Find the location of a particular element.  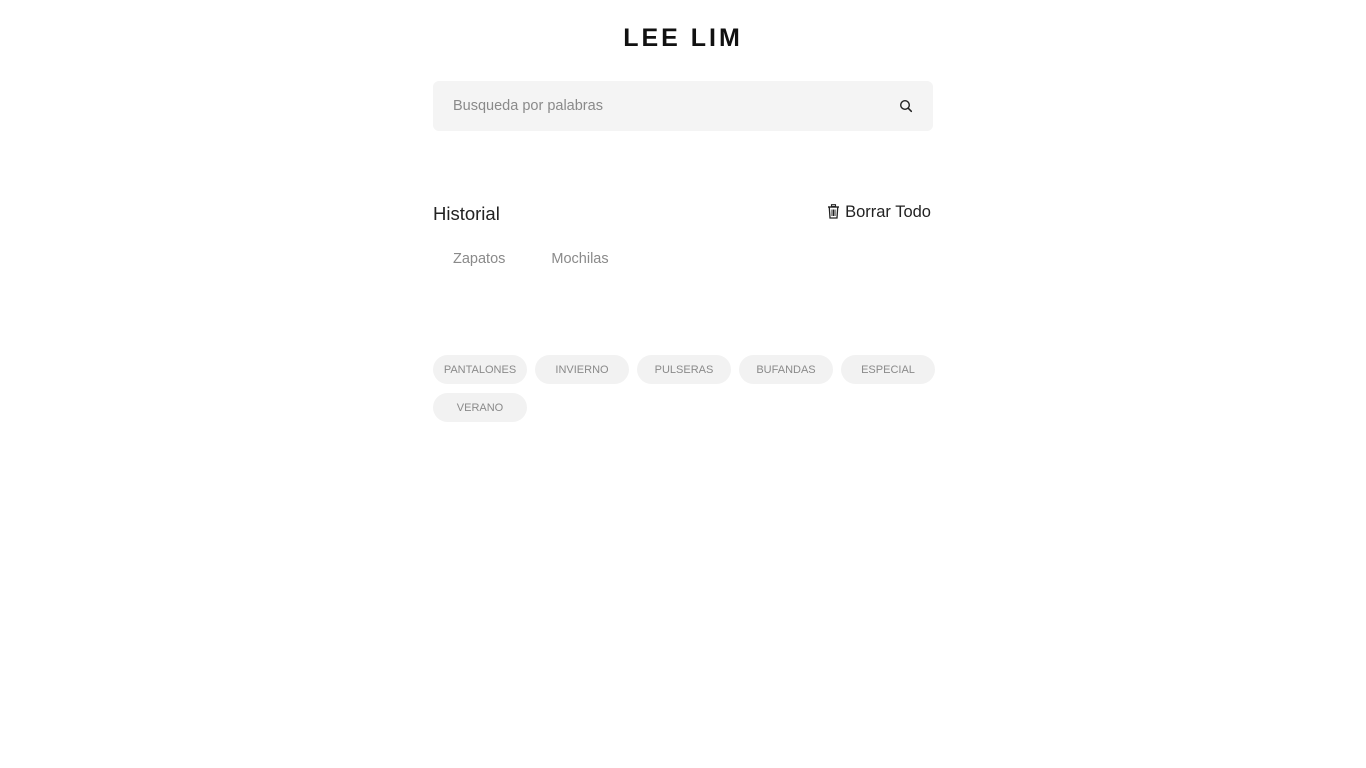

tag-especial: ESPECIAL is located at coordinates (888, 369).